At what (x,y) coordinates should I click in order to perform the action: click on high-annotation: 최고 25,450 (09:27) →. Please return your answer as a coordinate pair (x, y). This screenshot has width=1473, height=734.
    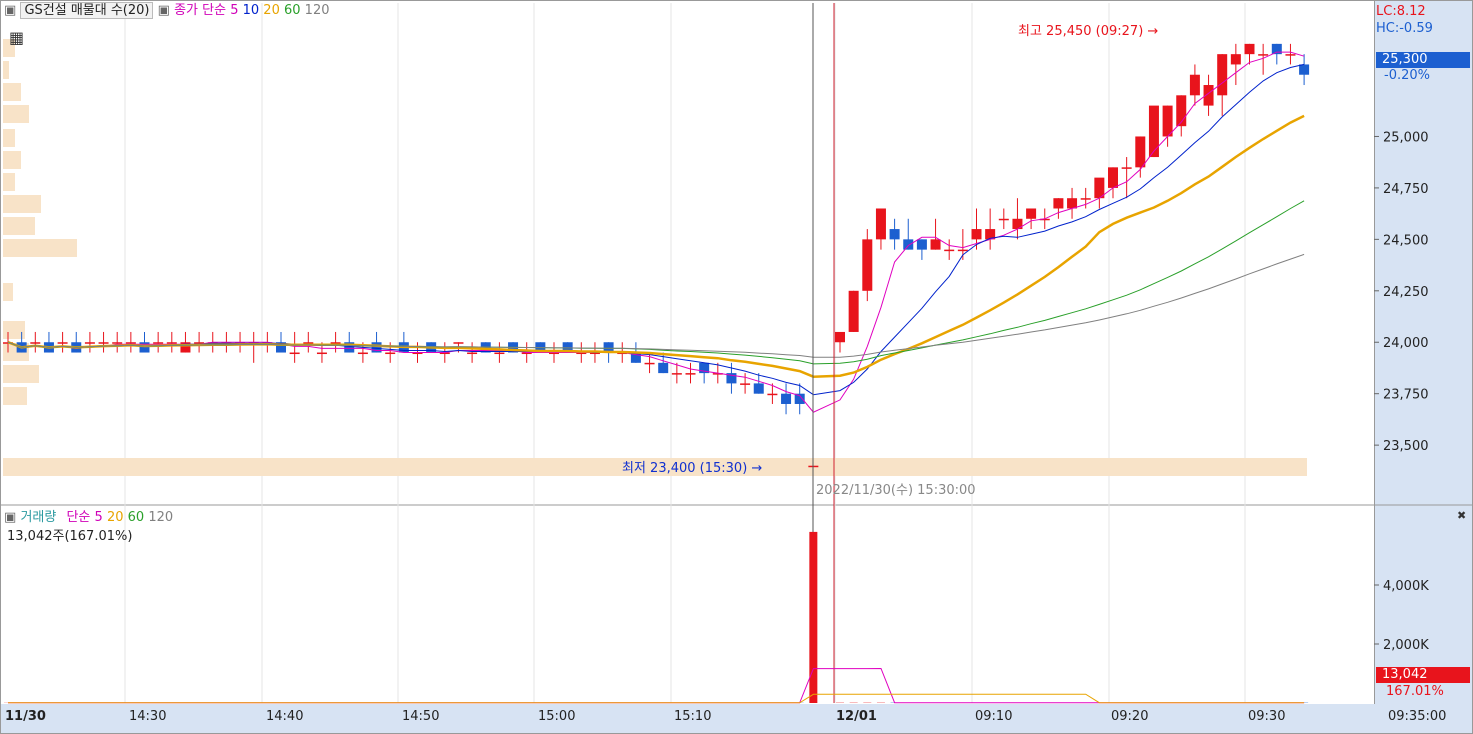
    Looking at the image, I should click on (1088, 31).